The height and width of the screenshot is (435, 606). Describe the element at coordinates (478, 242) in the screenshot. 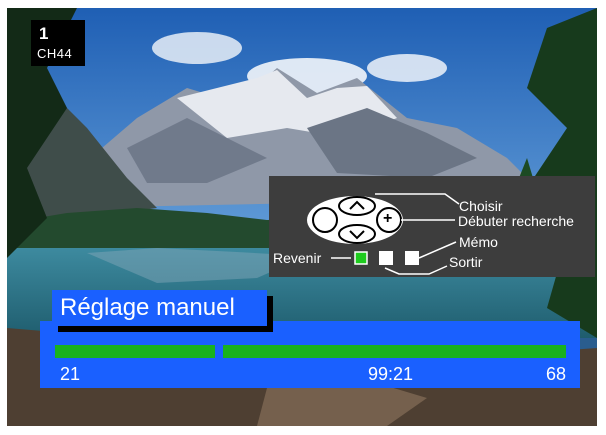

I see `help-memo-label: Mémo` at that location.